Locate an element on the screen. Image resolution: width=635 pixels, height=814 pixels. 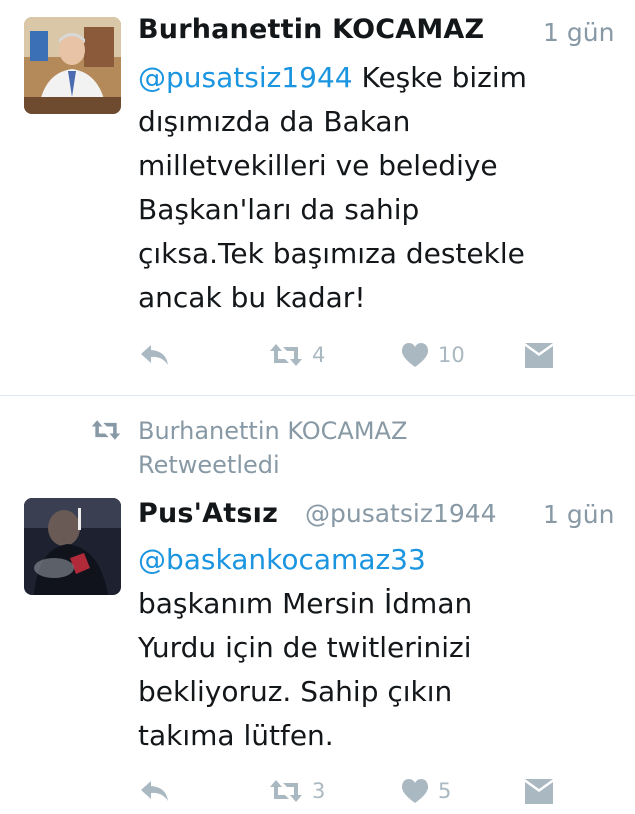
tweet-text-line: dışımızda da Bakan is located at coordinates (274, 121).